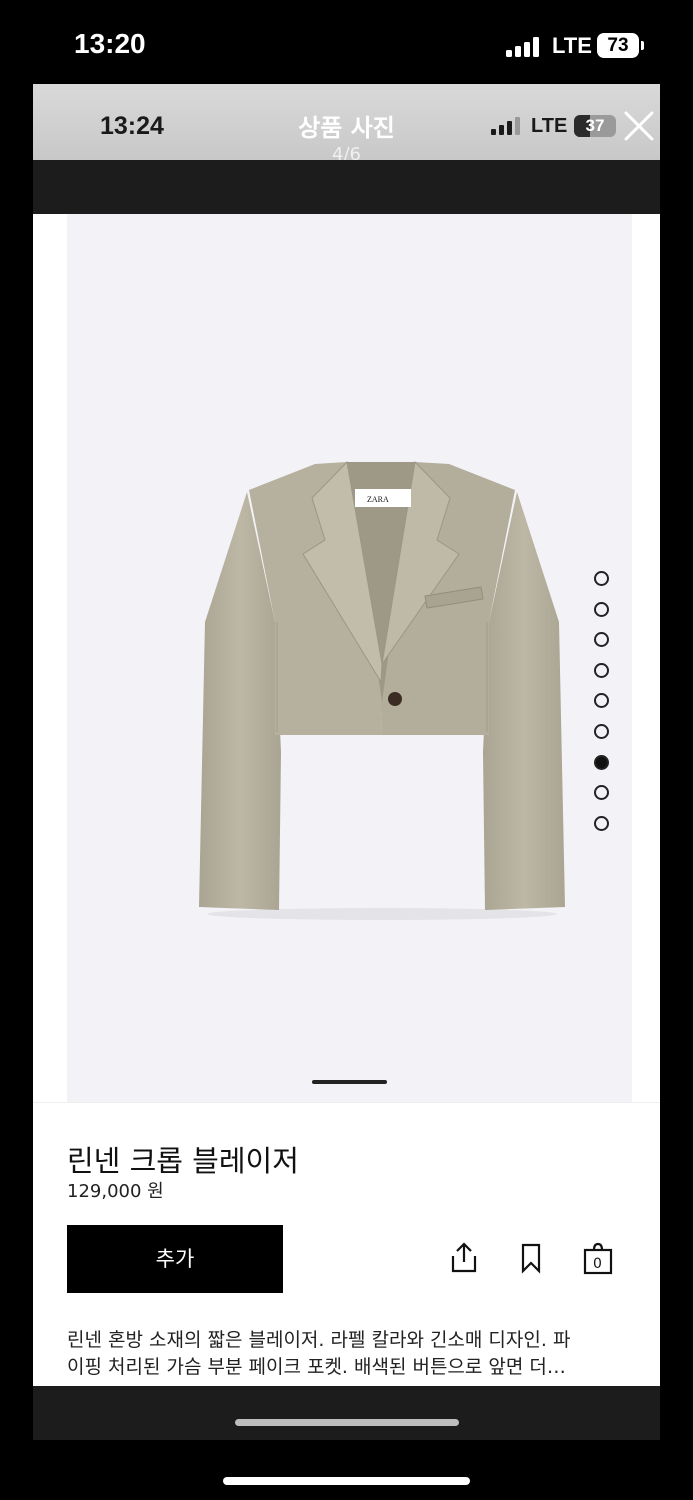 This screenshot has height=1500, width=693. I want to click on product-price: 129,000 원, so click(115, 1191).